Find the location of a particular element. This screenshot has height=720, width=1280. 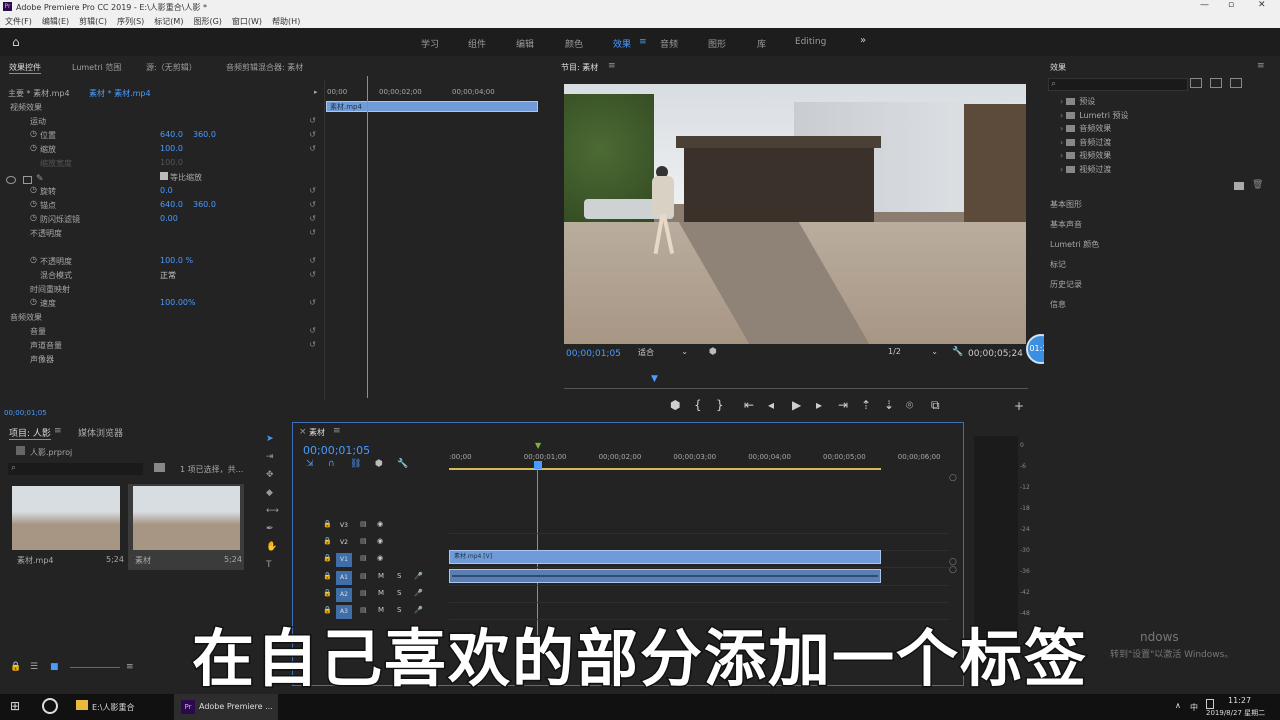

ripple-edit-icon: ✥ is located at coordinates (270, 475).